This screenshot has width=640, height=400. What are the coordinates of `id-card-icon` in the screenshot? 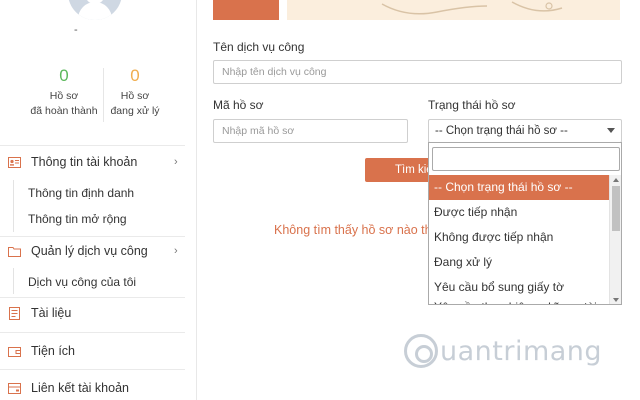 It's located at (14, 162).